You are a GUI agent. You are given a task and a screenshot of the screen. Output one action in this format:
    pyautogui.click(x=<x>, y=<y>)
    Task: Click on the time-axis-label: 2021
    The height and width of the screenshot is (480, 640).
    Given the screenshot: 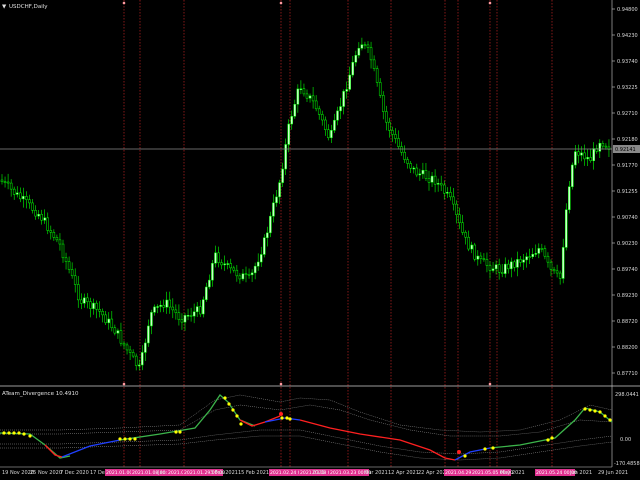 What is the action you would take?
    pyautogui.click(x=318, y=473)
    